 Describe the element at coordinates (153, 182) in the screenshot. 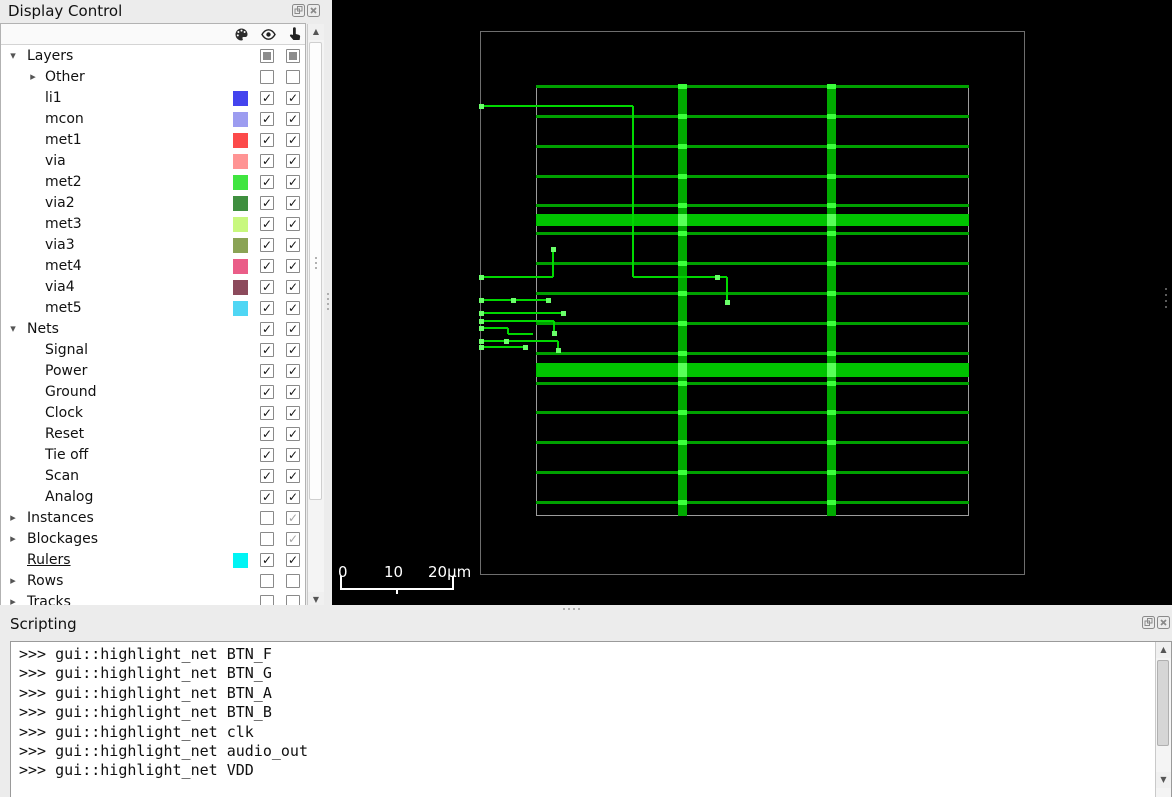

I see `tree-row-met2: met2 ✓ ✓` at that location.